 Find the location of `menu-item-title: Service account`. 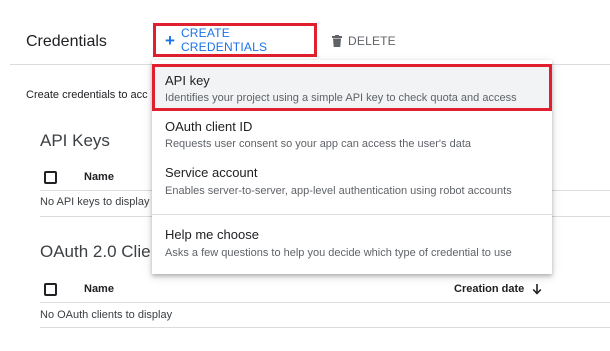

menu-item-title: Service account is located at coordinates (211, 172).